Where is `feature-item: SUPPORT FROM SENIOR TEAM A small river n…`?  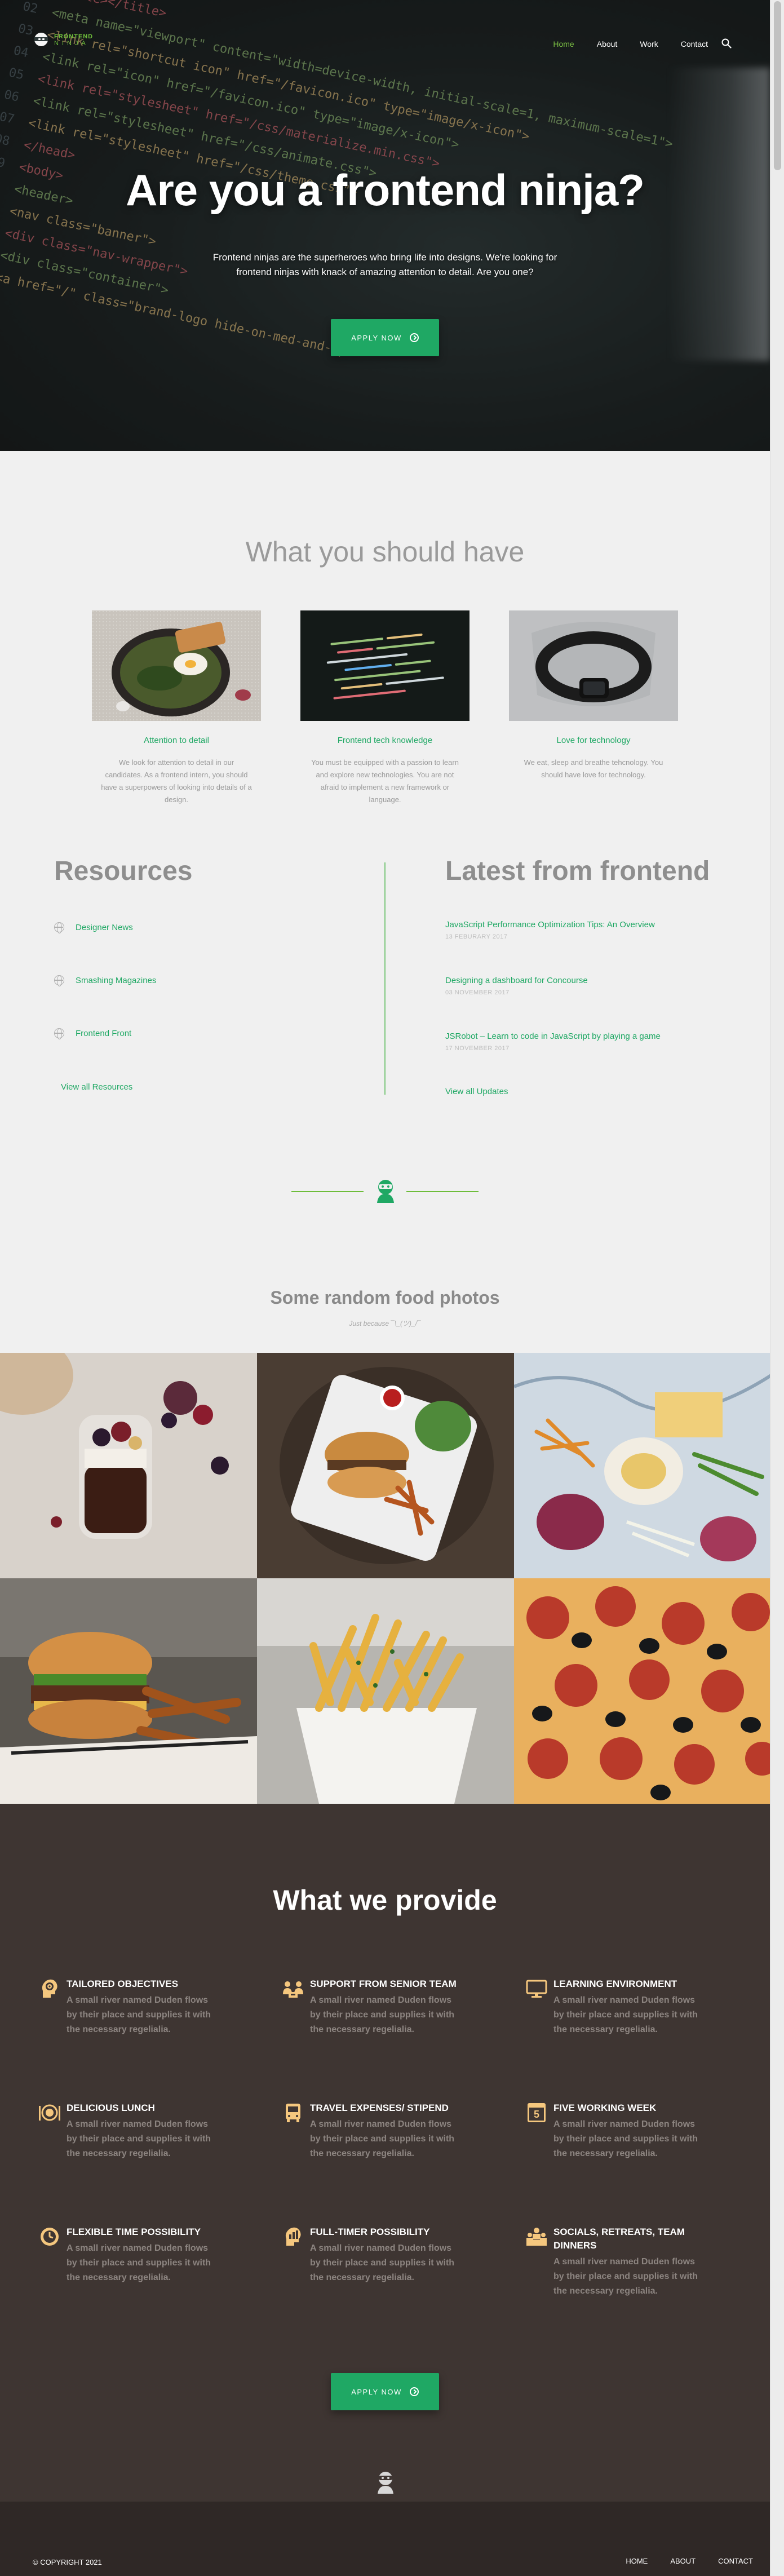
feature-item: SUPPORT FROM SENIOR TEAM A small river n… is located at coordinates (372, 2007).